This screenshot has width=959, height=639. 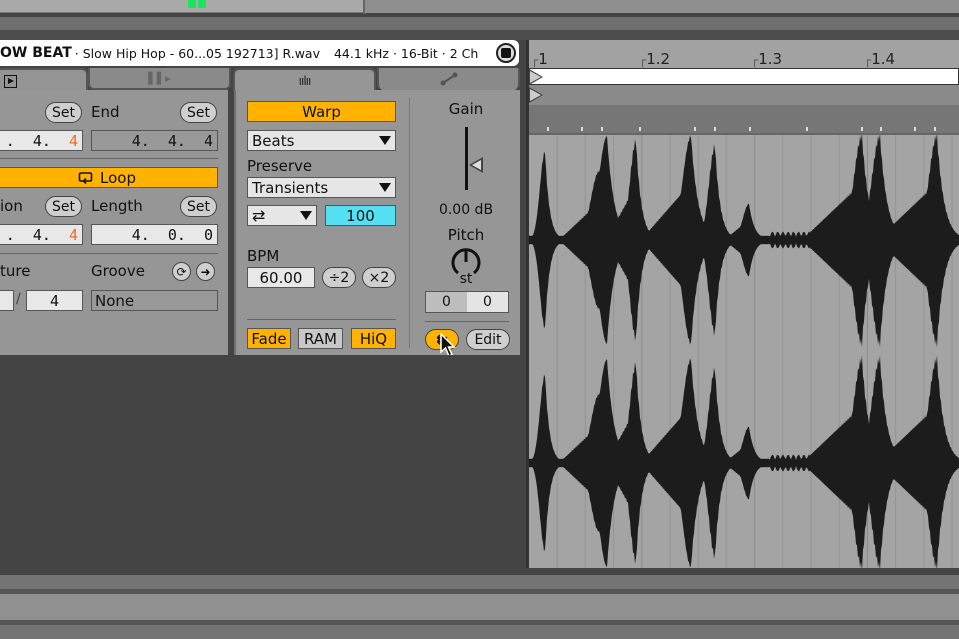 I want to click on play-icon, so click(x=10, y=81).